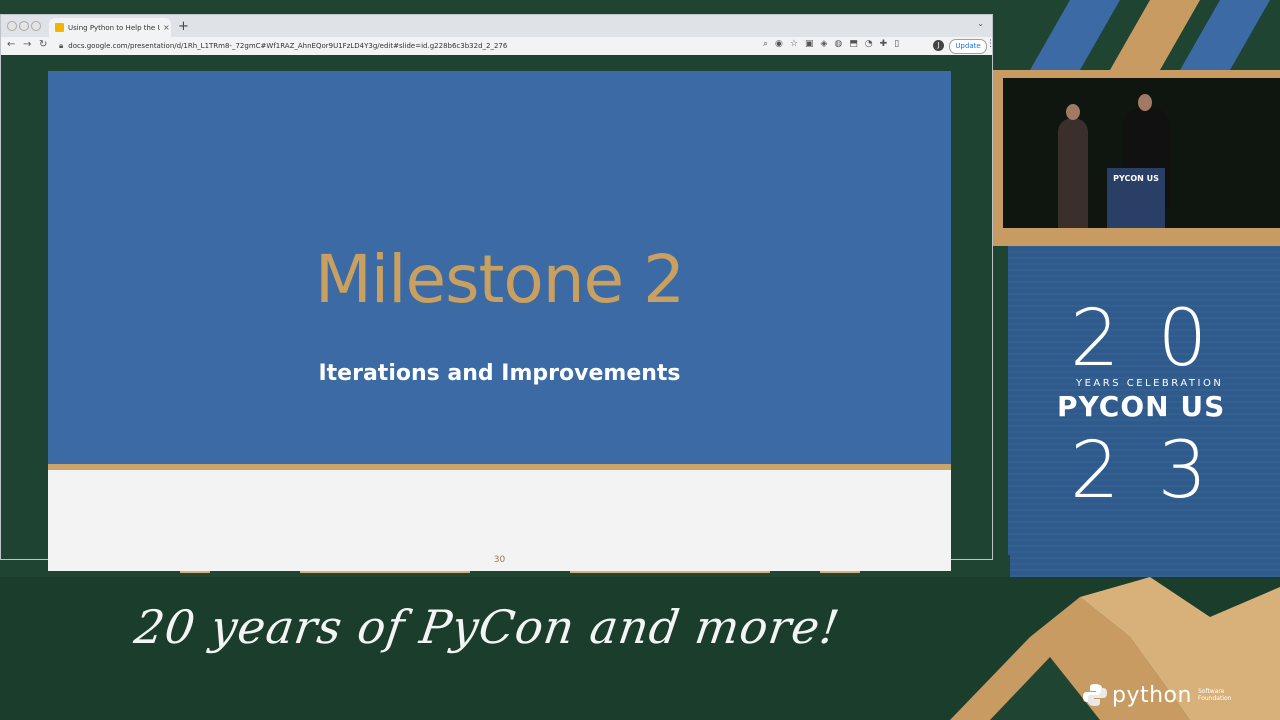 The width and height of the screenshot is (1280, 720). I want to click on slide-page-number: 30, so click(499, 560).